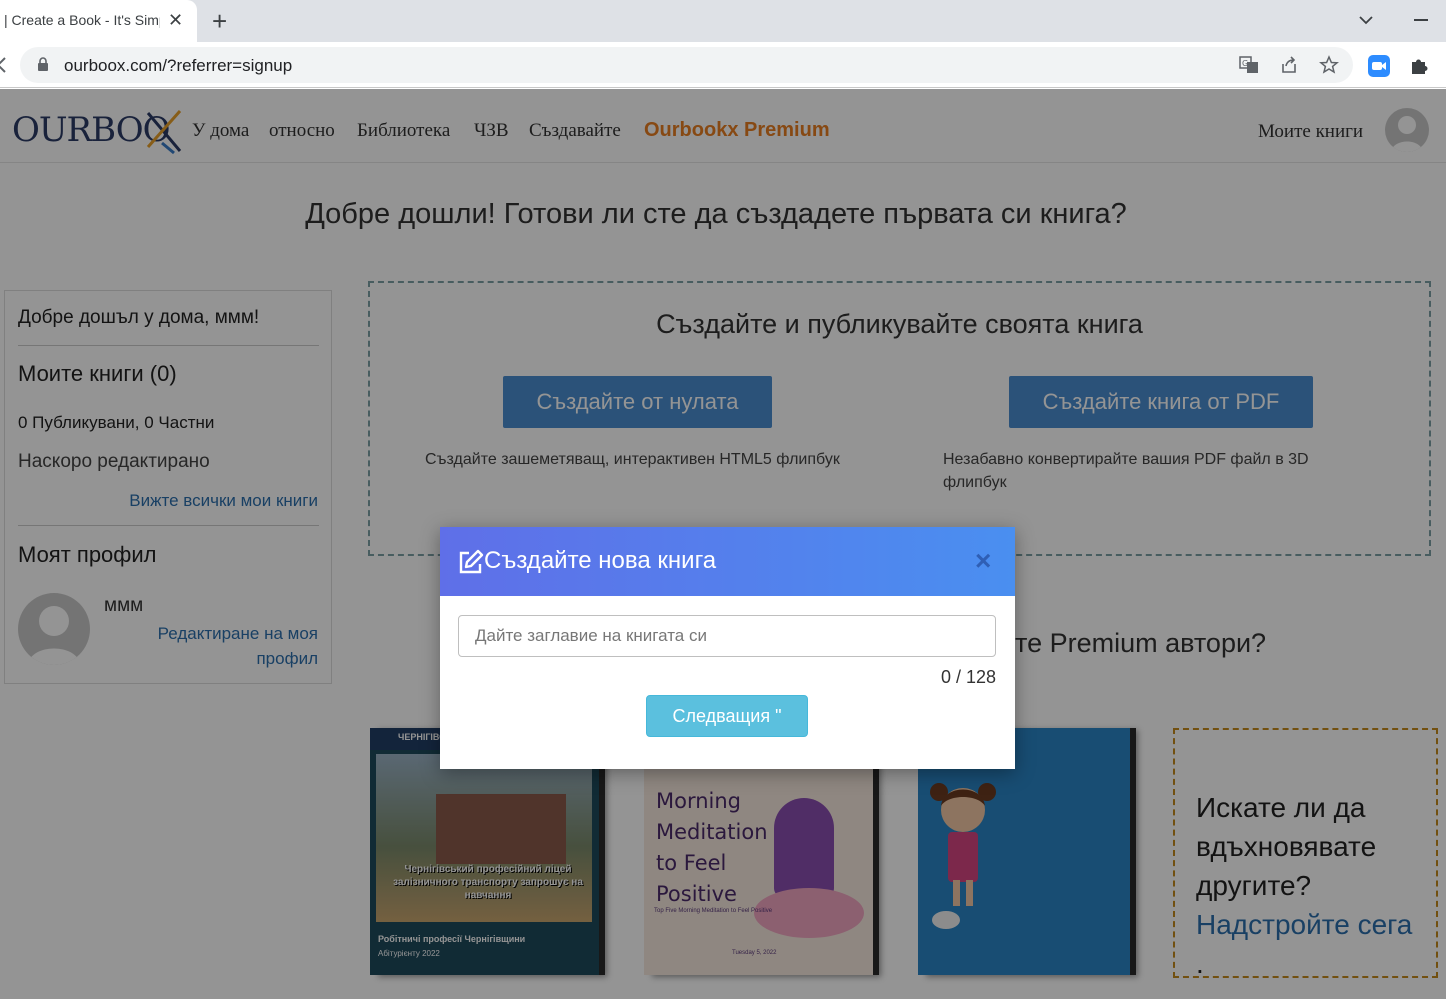 The height and width of the screenshot is (999, 1446). What do you see at coordinates (178, 66) in the screenshot?
I see `url-text: ourboox.com/?referrer=signup` at bounding box center [178, 66].